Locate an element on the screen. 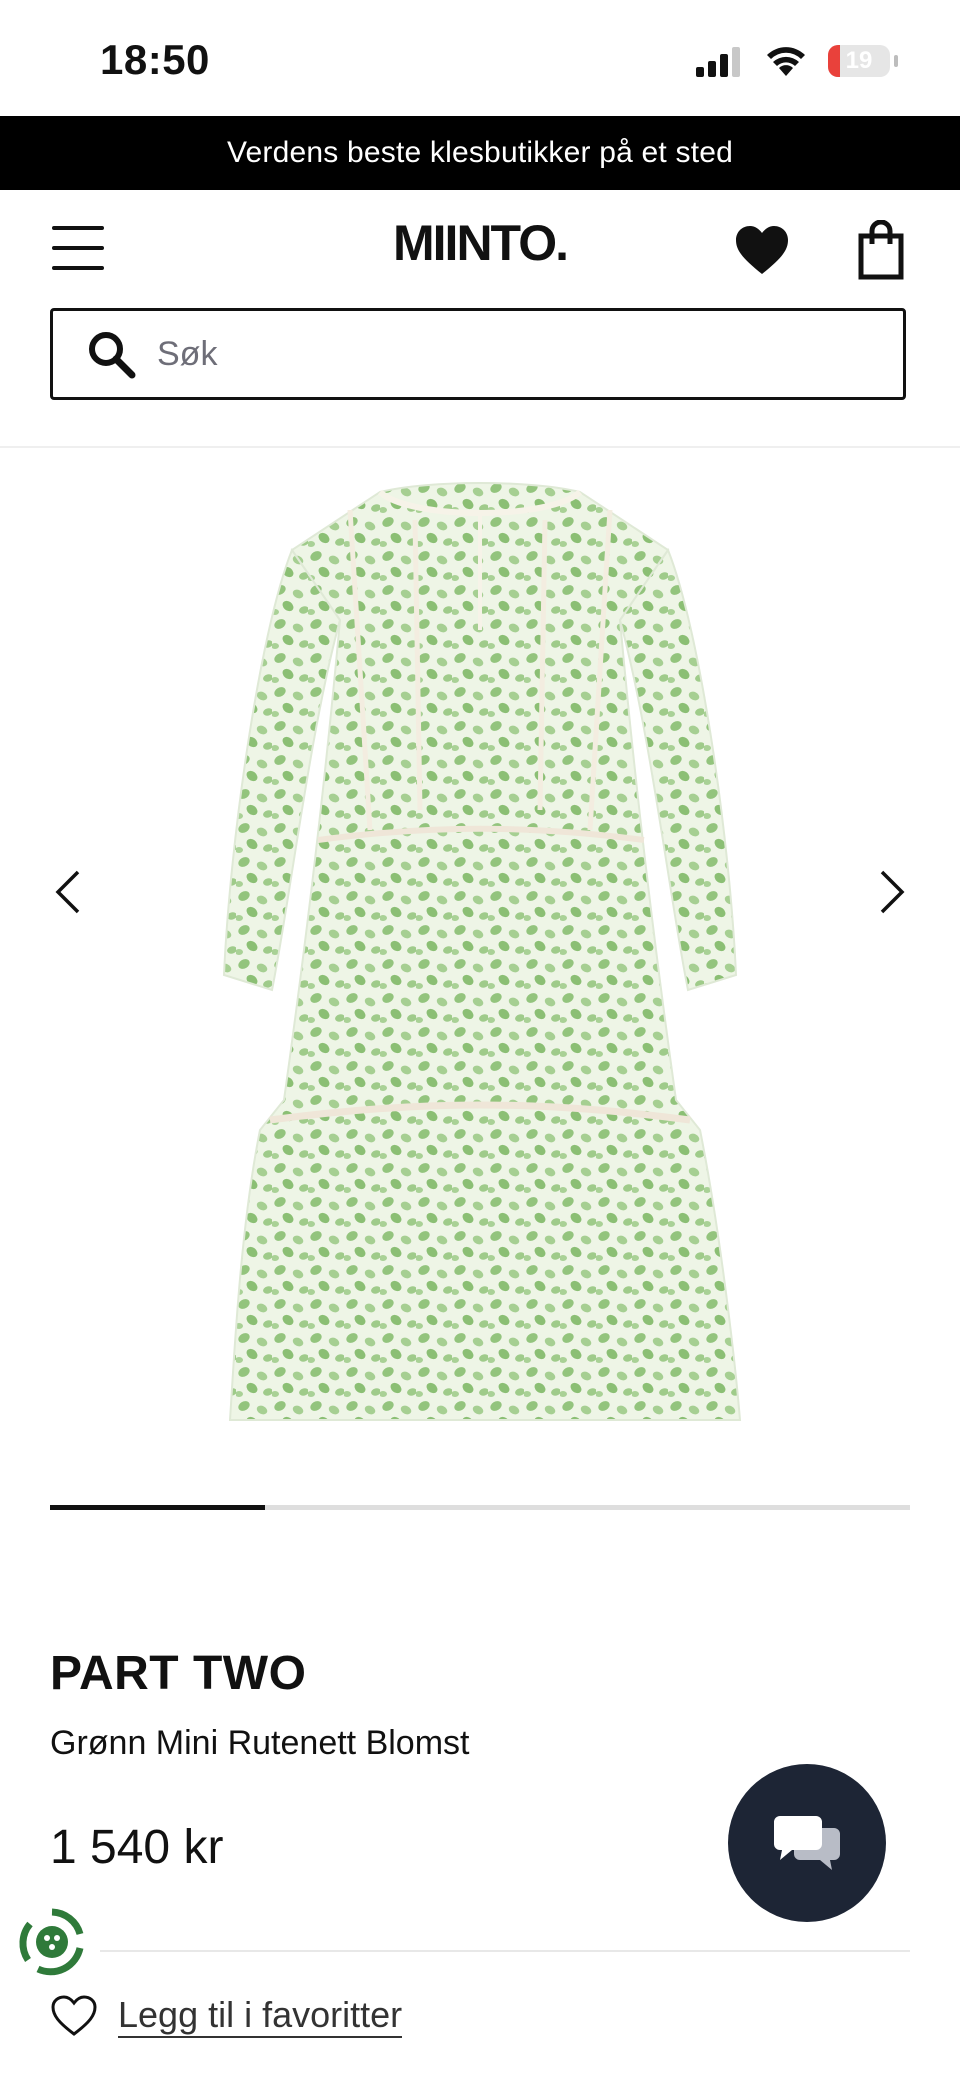 The height and width of the screenshot is (2078, 960). carousel-progress-fill is located at coordinates (157, 1507).